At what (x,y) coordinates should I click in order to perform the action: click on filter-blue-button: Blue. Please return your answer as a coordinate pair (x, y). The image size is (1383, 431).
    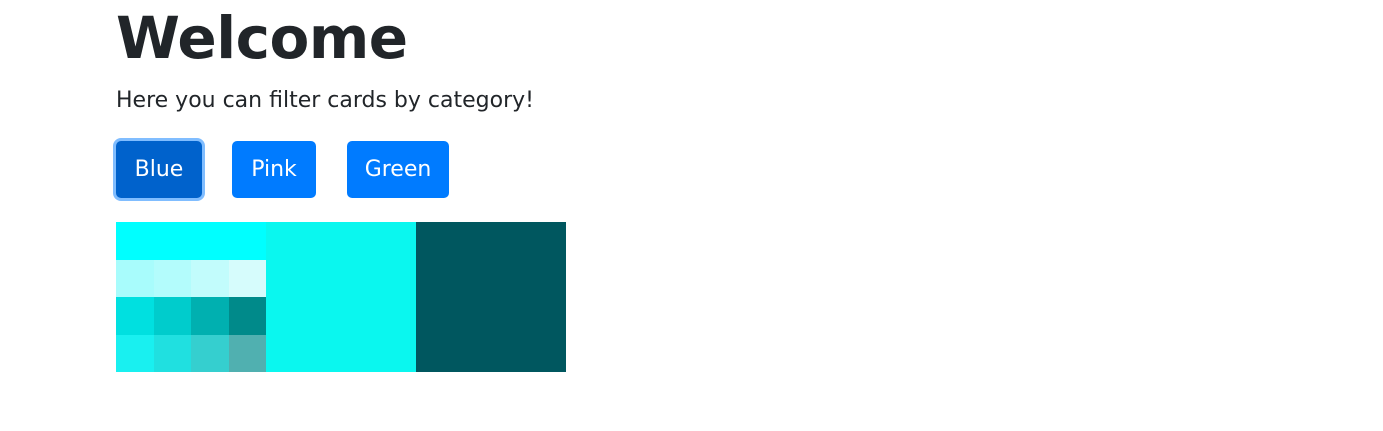
    Looking at the image, I should click on (159, 169).